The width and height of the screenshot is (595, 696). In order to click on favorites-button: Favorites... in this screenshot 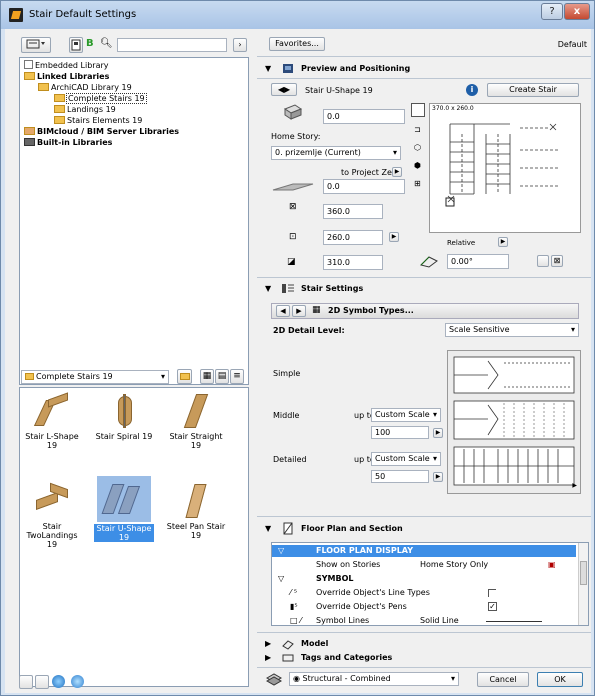, I will do `click(297, 44)`.